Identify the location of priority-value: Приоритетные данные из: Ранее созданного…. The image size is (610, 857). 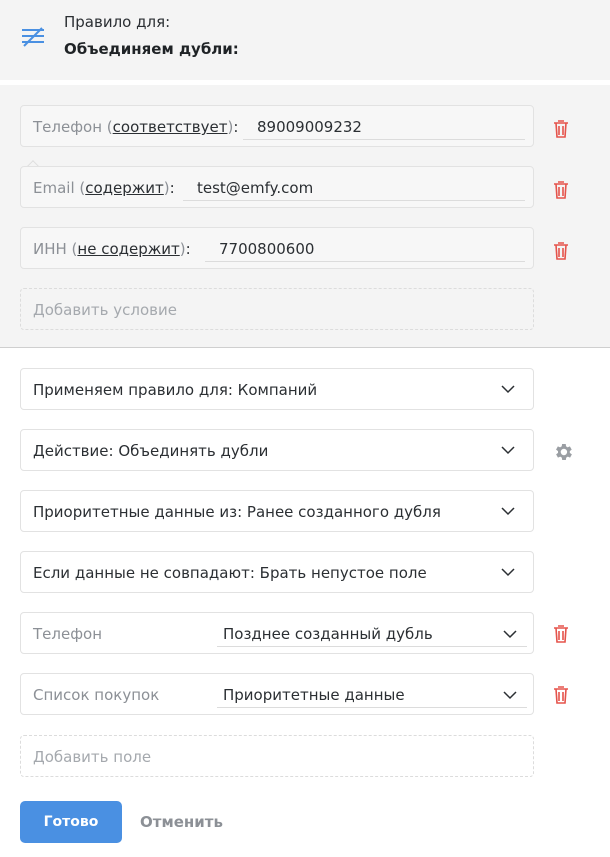
(237, 512).